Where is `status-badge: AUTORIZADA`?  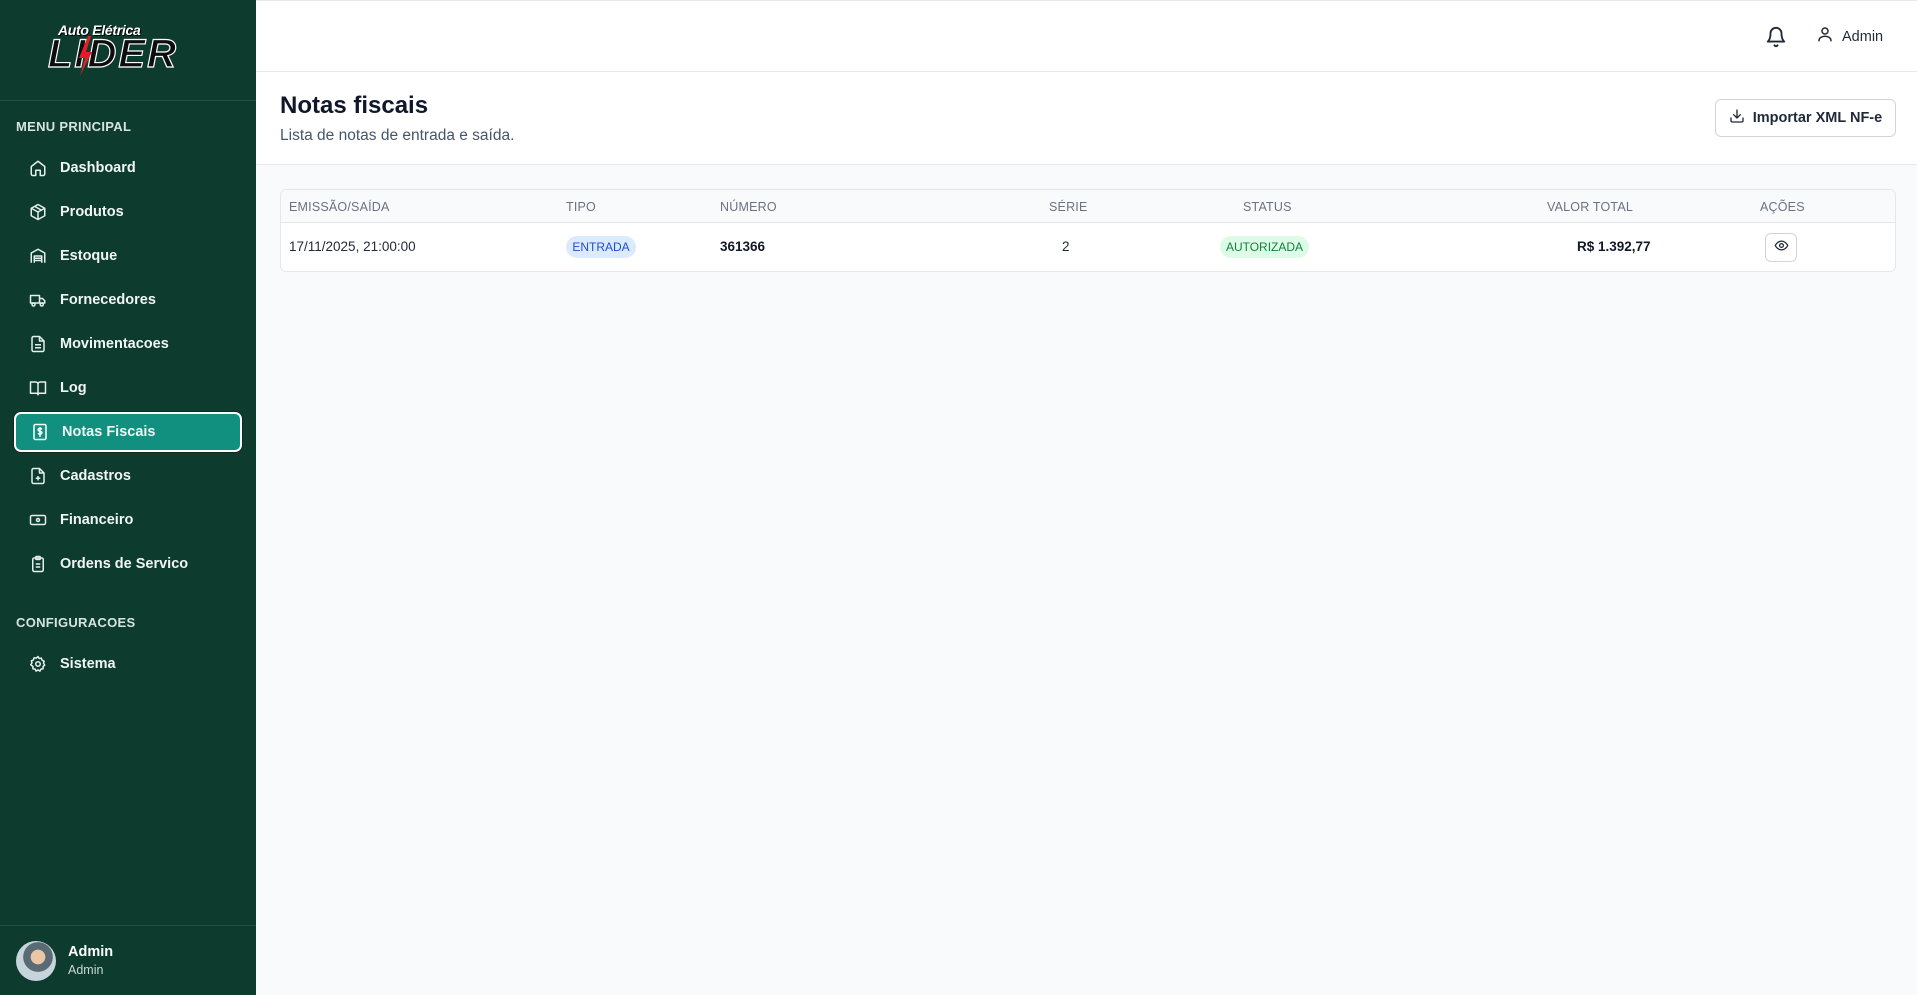 status-badge: AUTORIZADA is located at coordinates (1264, 247).